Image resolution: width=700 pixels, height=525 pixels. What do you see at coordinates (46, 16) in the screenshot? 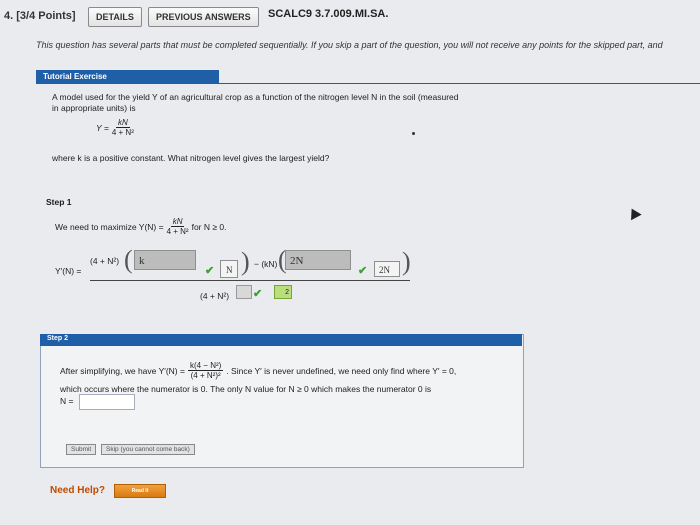
I see `points-label: [3/4 Points]` at bounding box center [46, 16].